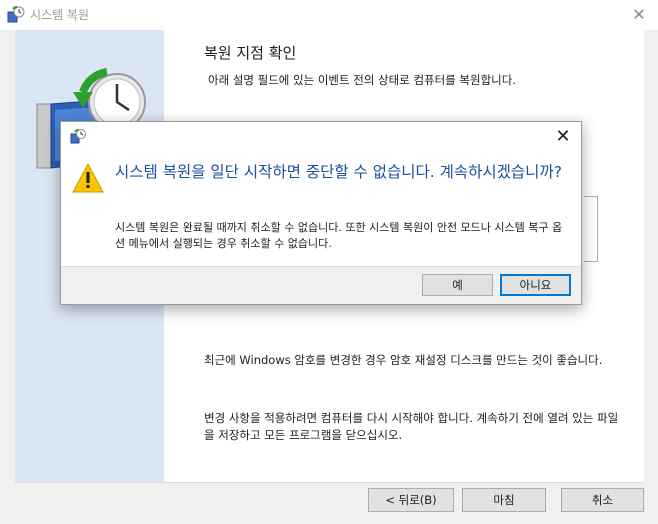 The height and width of the screenshot is (524, 658). I want to click on wizard-subheading: 아래 설명 필드에 있는 이벤트 전의 상태로 컴퓨터를 복원합니다., so click(362, 80).